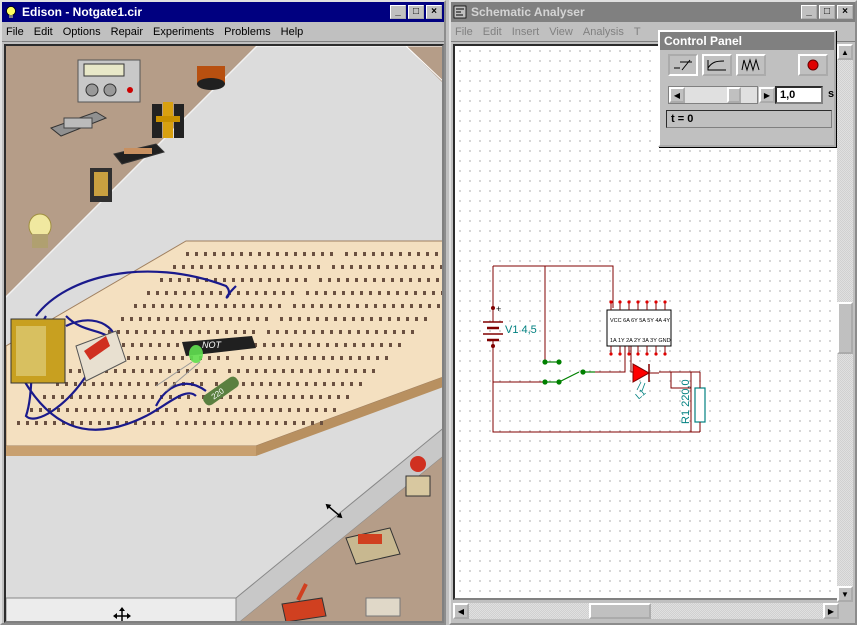 The height and width of the screenshot is (625, 857). What do you see at coordinates (645, 382) in the screenshot?
I see `led-symbol: L1` at bounding box center [645, 382].